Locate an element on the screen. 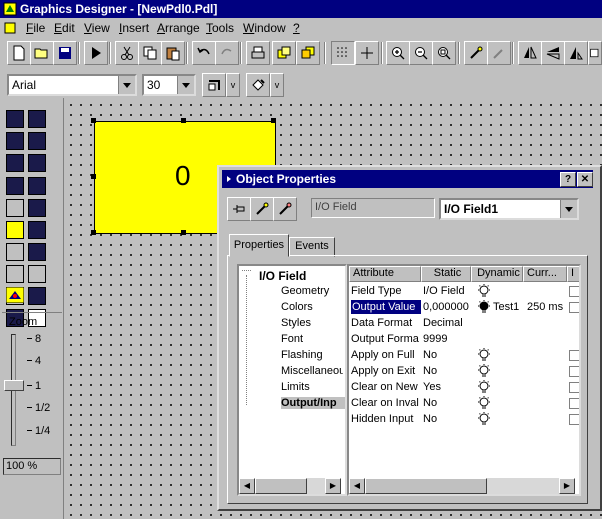 The image size is (602, 519). tree-item-output-input: Output/Inp is located at coordinates (313, 403).